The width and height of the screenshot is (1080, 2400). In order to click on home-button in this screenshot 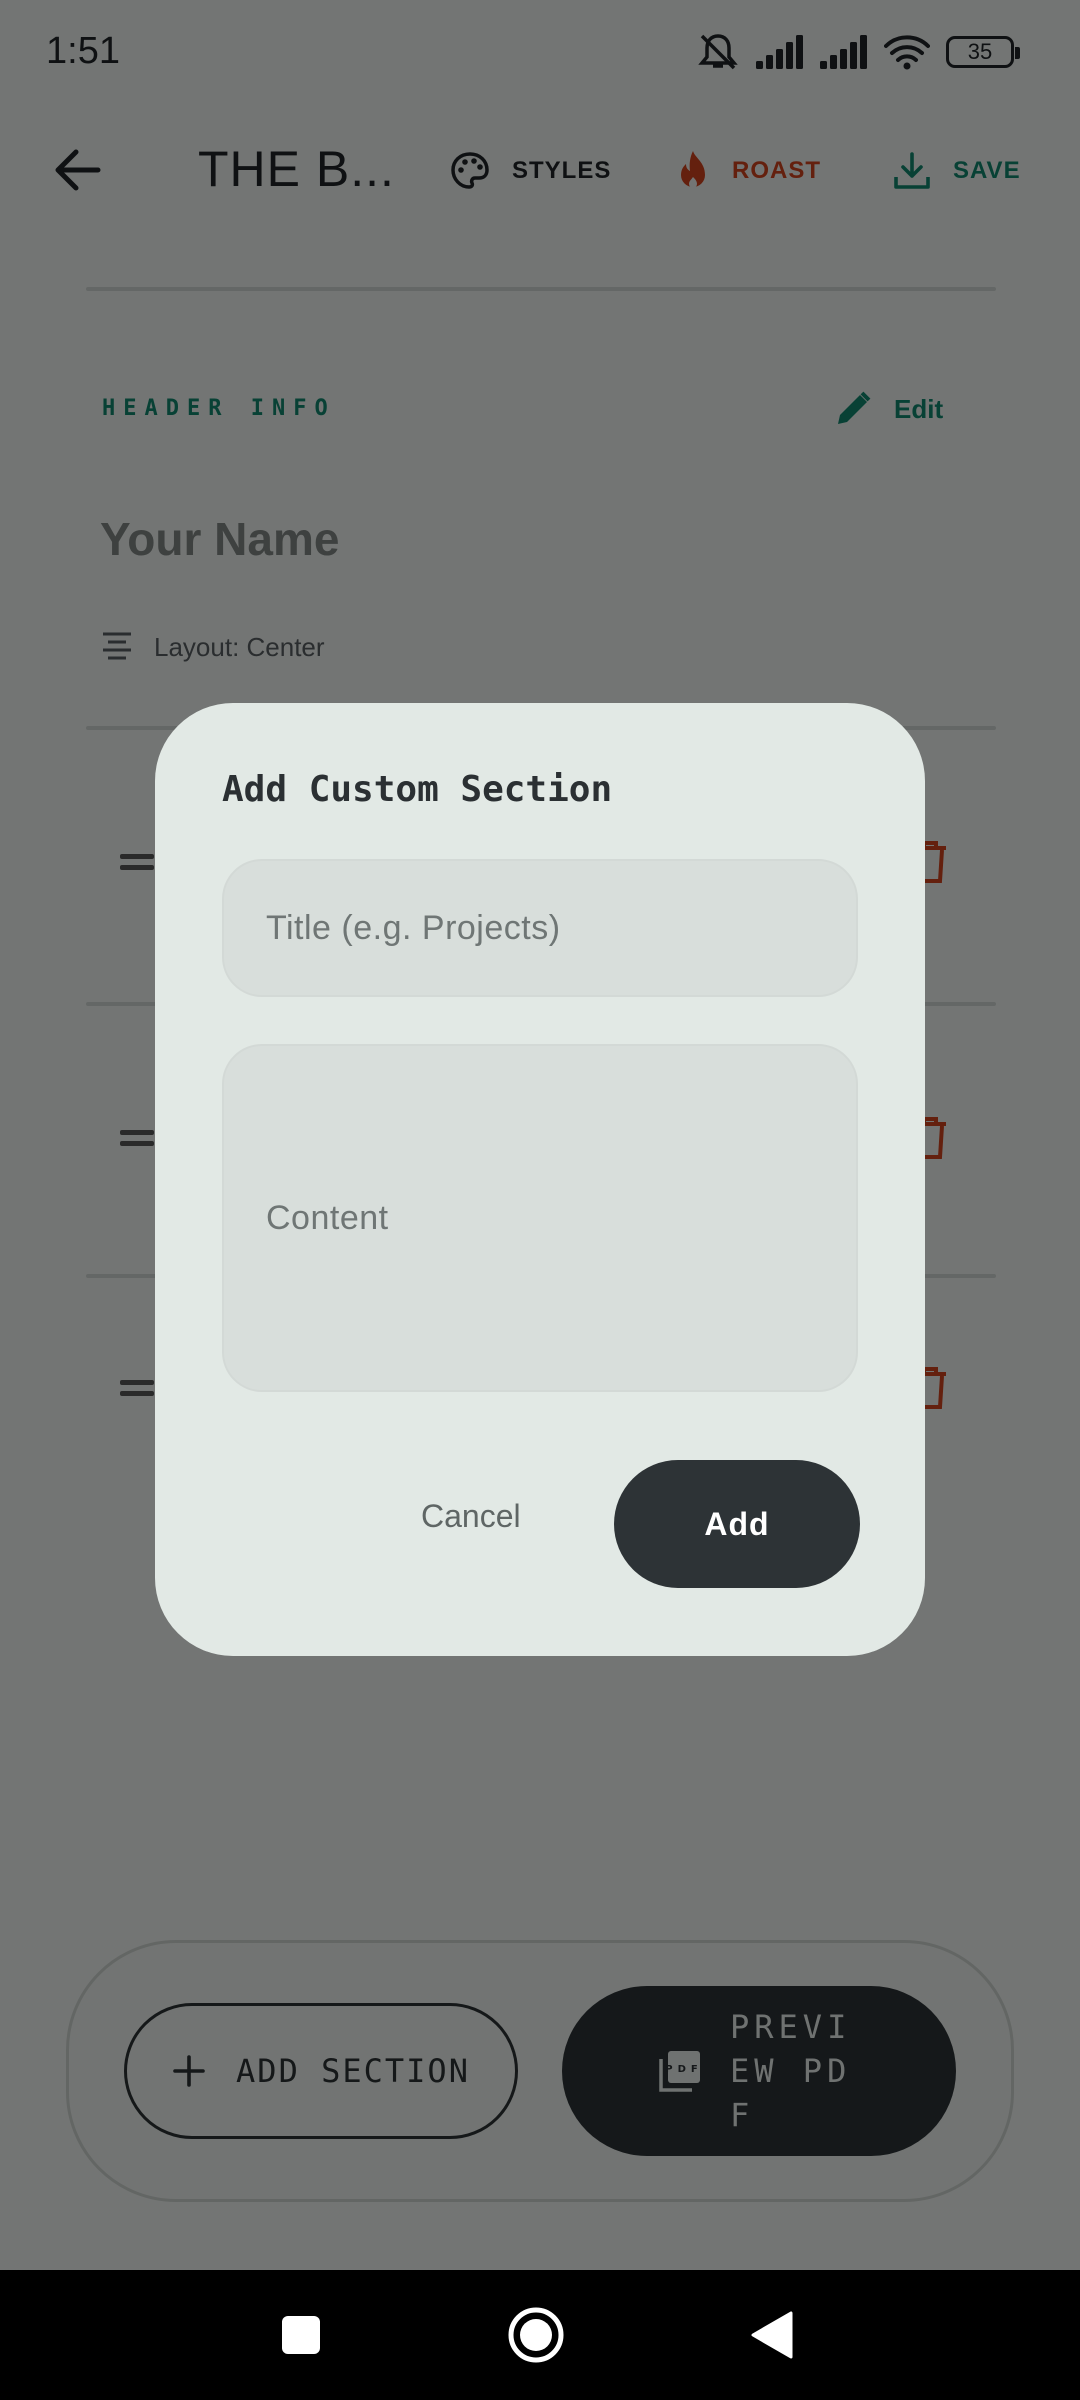, I will do `click(536, 2335)`.